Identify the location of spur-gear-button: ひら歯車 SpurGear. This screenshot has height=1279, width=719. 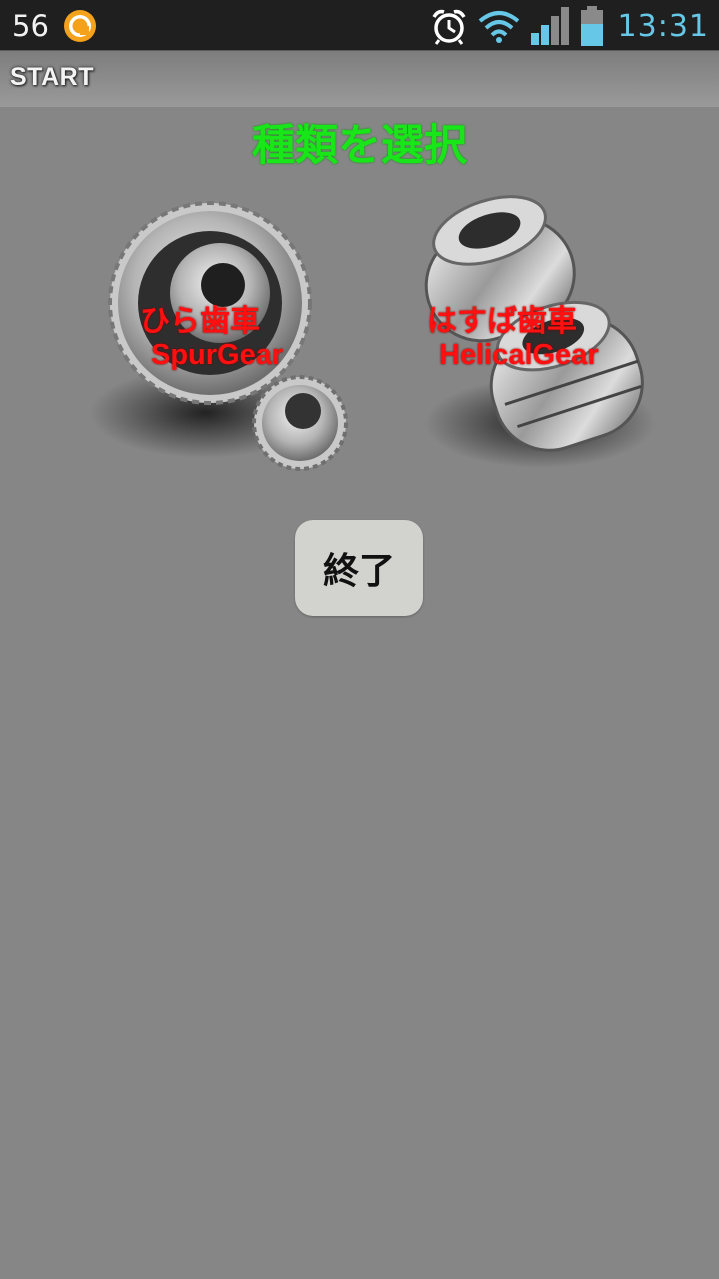
(220, 338).